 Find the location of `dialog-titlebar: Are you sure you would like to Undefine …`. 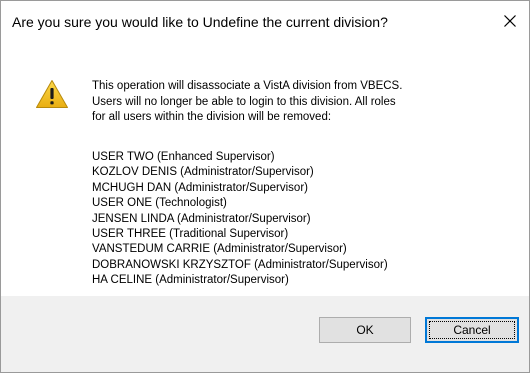

dialog-titlebar: Are you sure you would like to Undefine … is located at coordinates (265, 23).